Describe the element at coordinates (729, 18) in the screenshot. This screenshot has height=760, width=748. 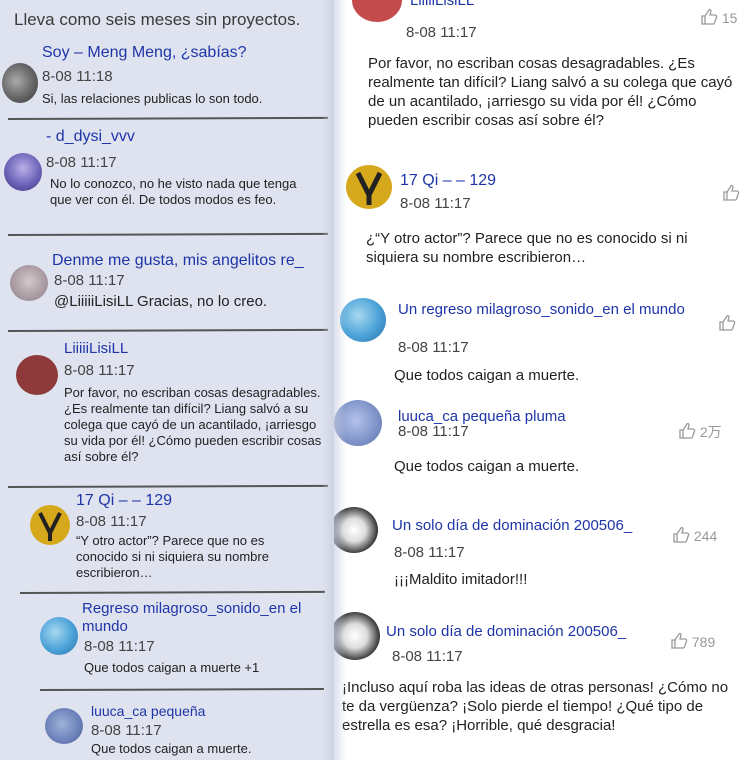
I see `like-count: 15` at that location.